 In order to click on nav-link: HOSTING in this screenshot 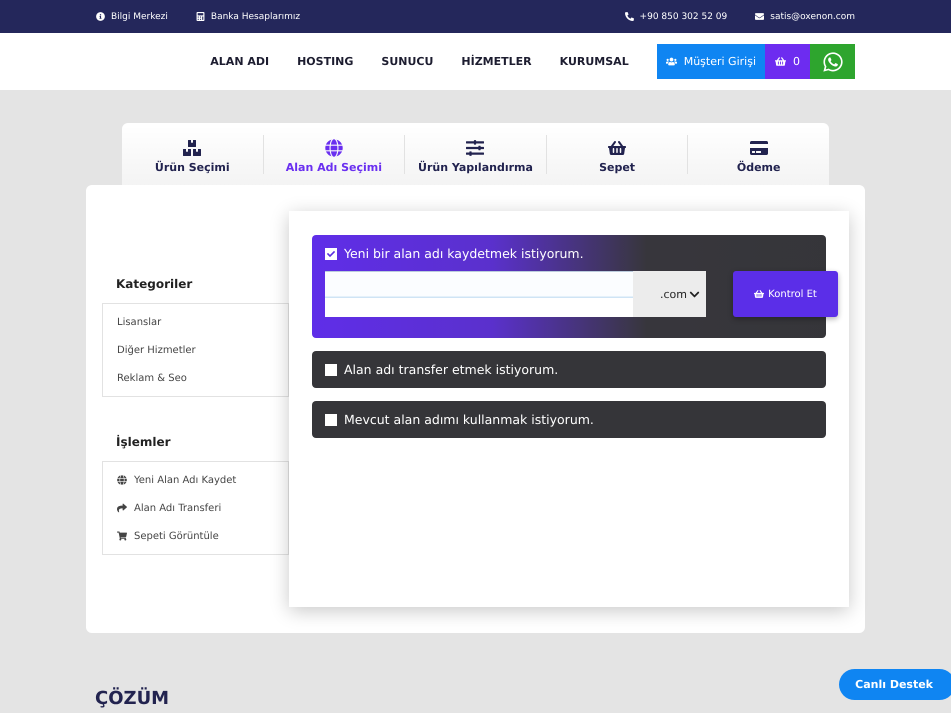, I will do `click(325, 61)`.